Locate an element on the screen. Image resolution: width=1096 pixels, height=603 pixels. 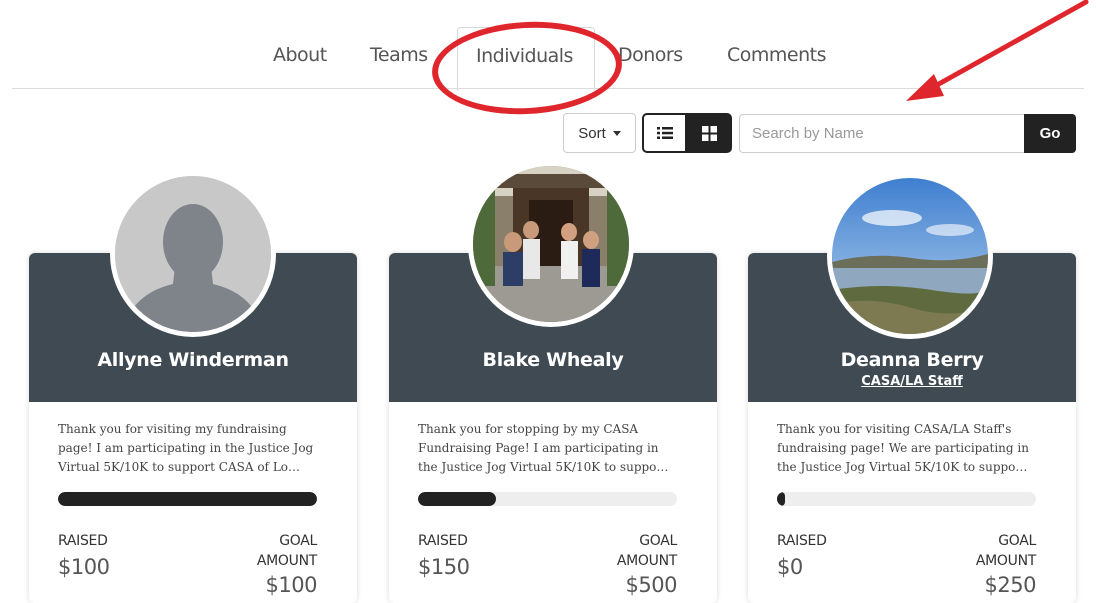
tab-about: About is located at coordinates (300, 55).